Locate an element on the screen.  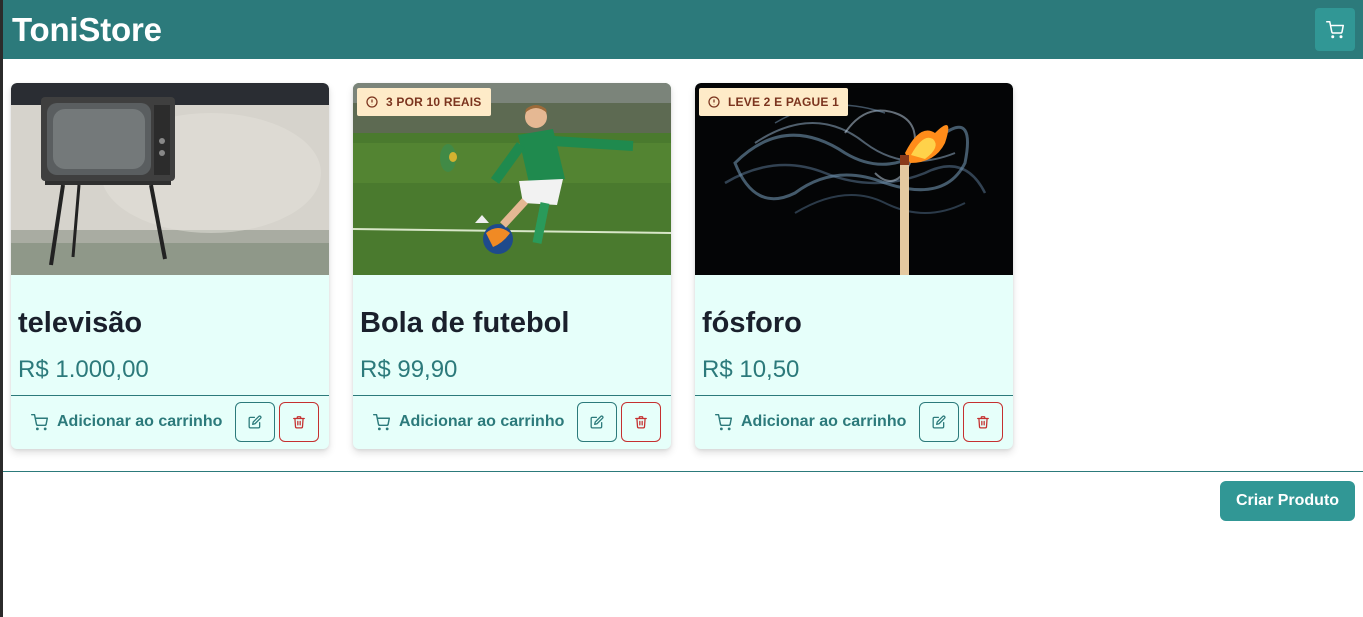
page-divider is located at coordinates (683, 471).